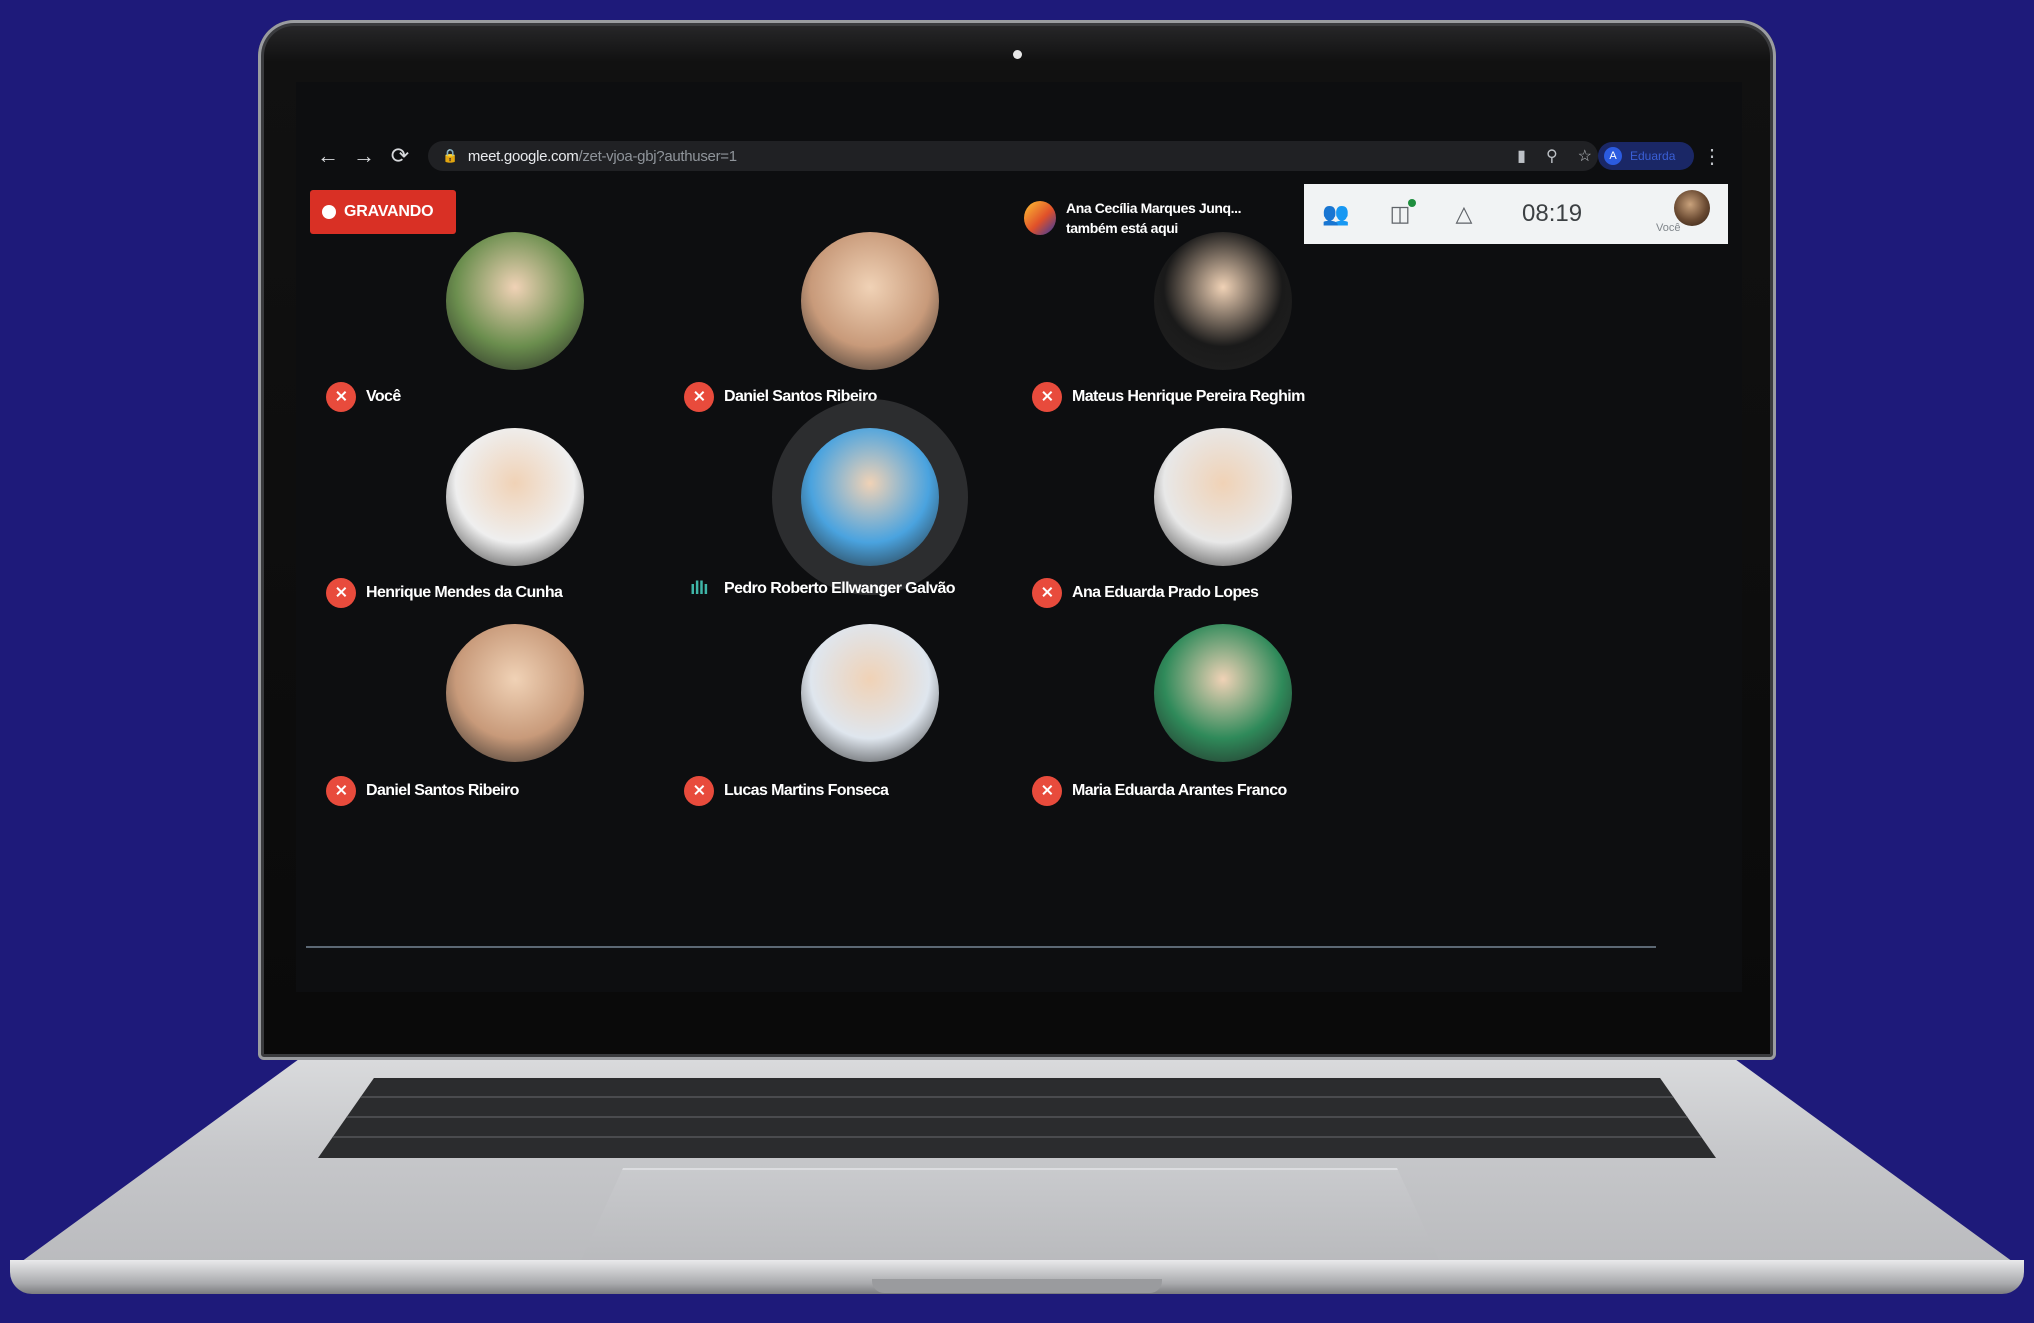 Image resolution: width=2034 pixels, height=1323 pixels. Describe the element at coordinates (1412, 203) in the screenshot. I see `chat-notification-dot` at that location.